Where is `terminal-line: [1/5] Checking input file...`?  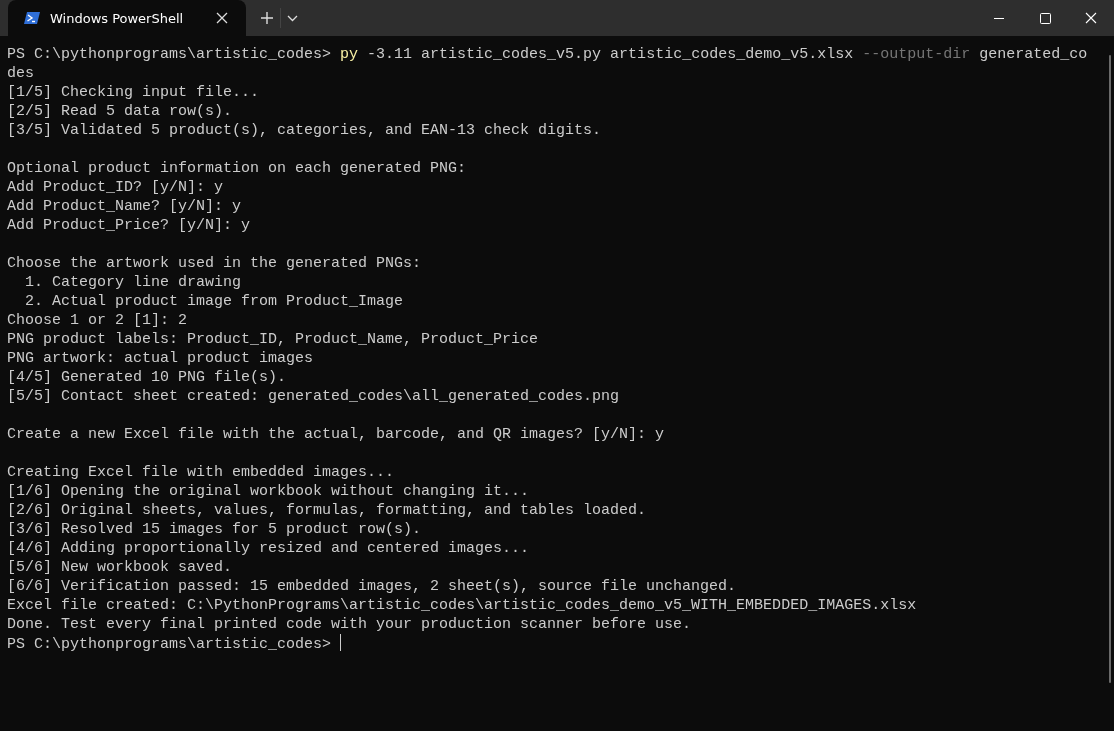 terminal-line: [1/5] Checking input file... is located at coordinates (134, 92).